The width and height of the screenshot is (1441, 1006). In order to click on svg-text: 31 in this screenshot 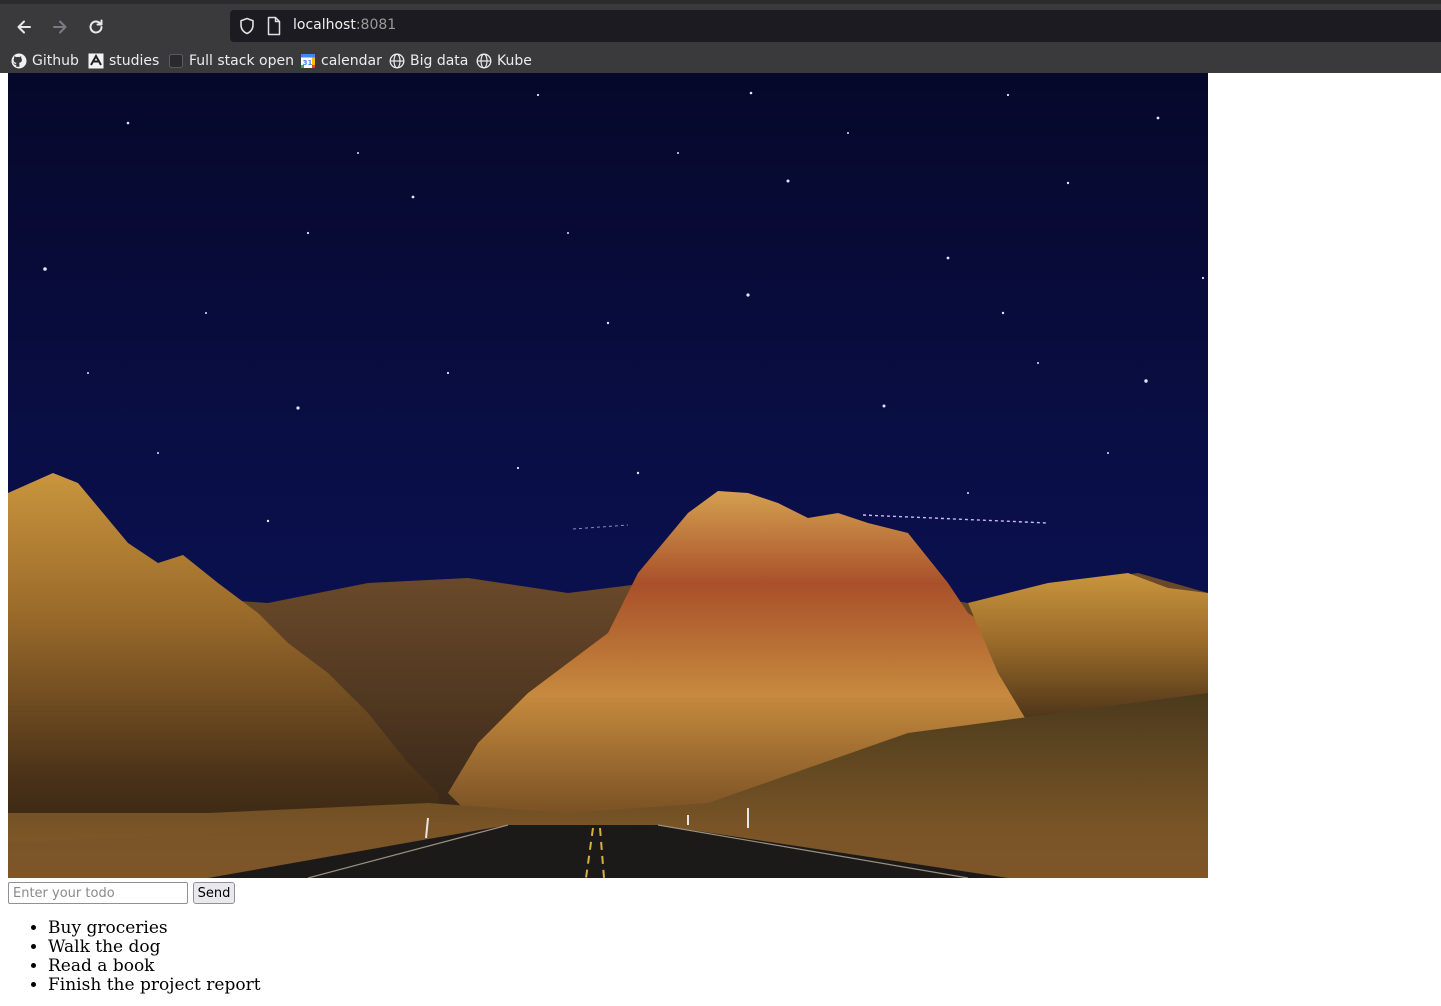, I will do `click(308, 63)`.